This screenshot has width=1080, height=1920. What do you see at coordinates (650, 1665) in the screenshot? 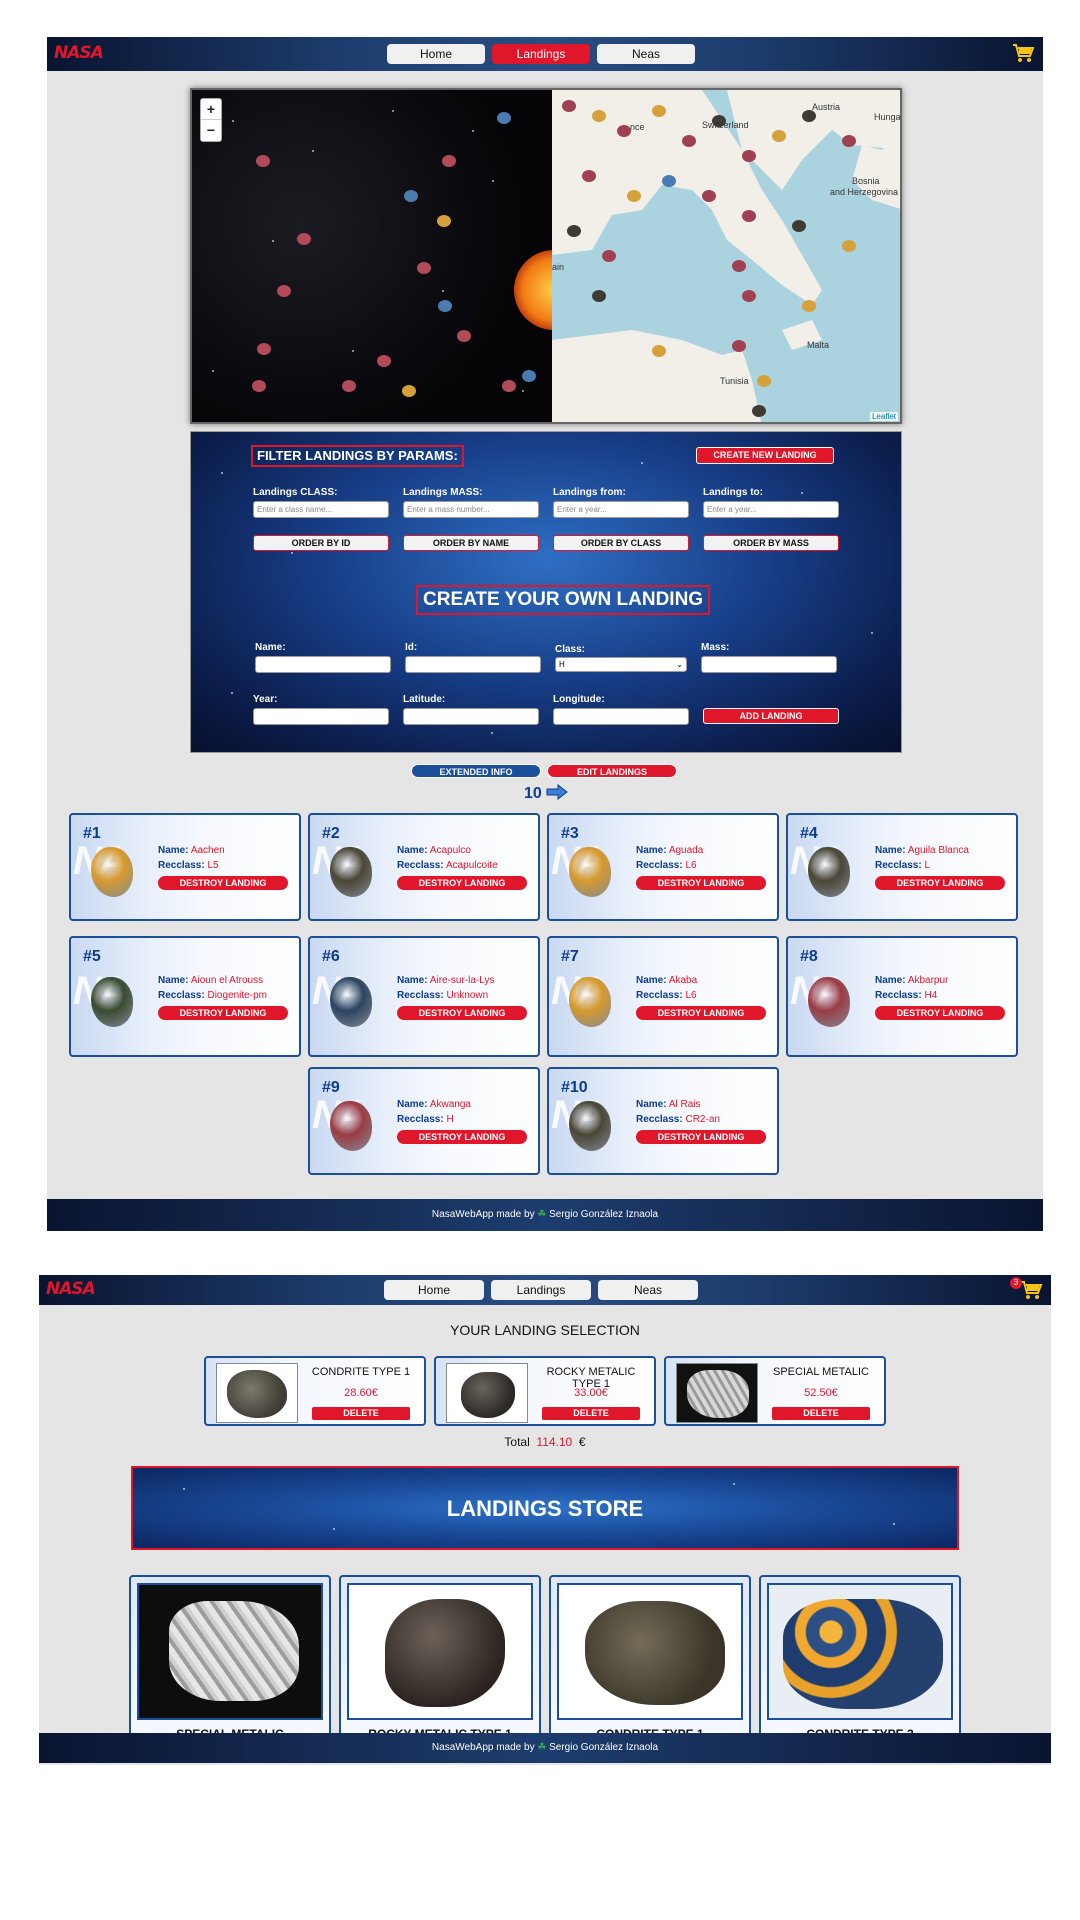
I see `store-item: CONDRITE TYPE 1` at bounding box center [650, 1665].